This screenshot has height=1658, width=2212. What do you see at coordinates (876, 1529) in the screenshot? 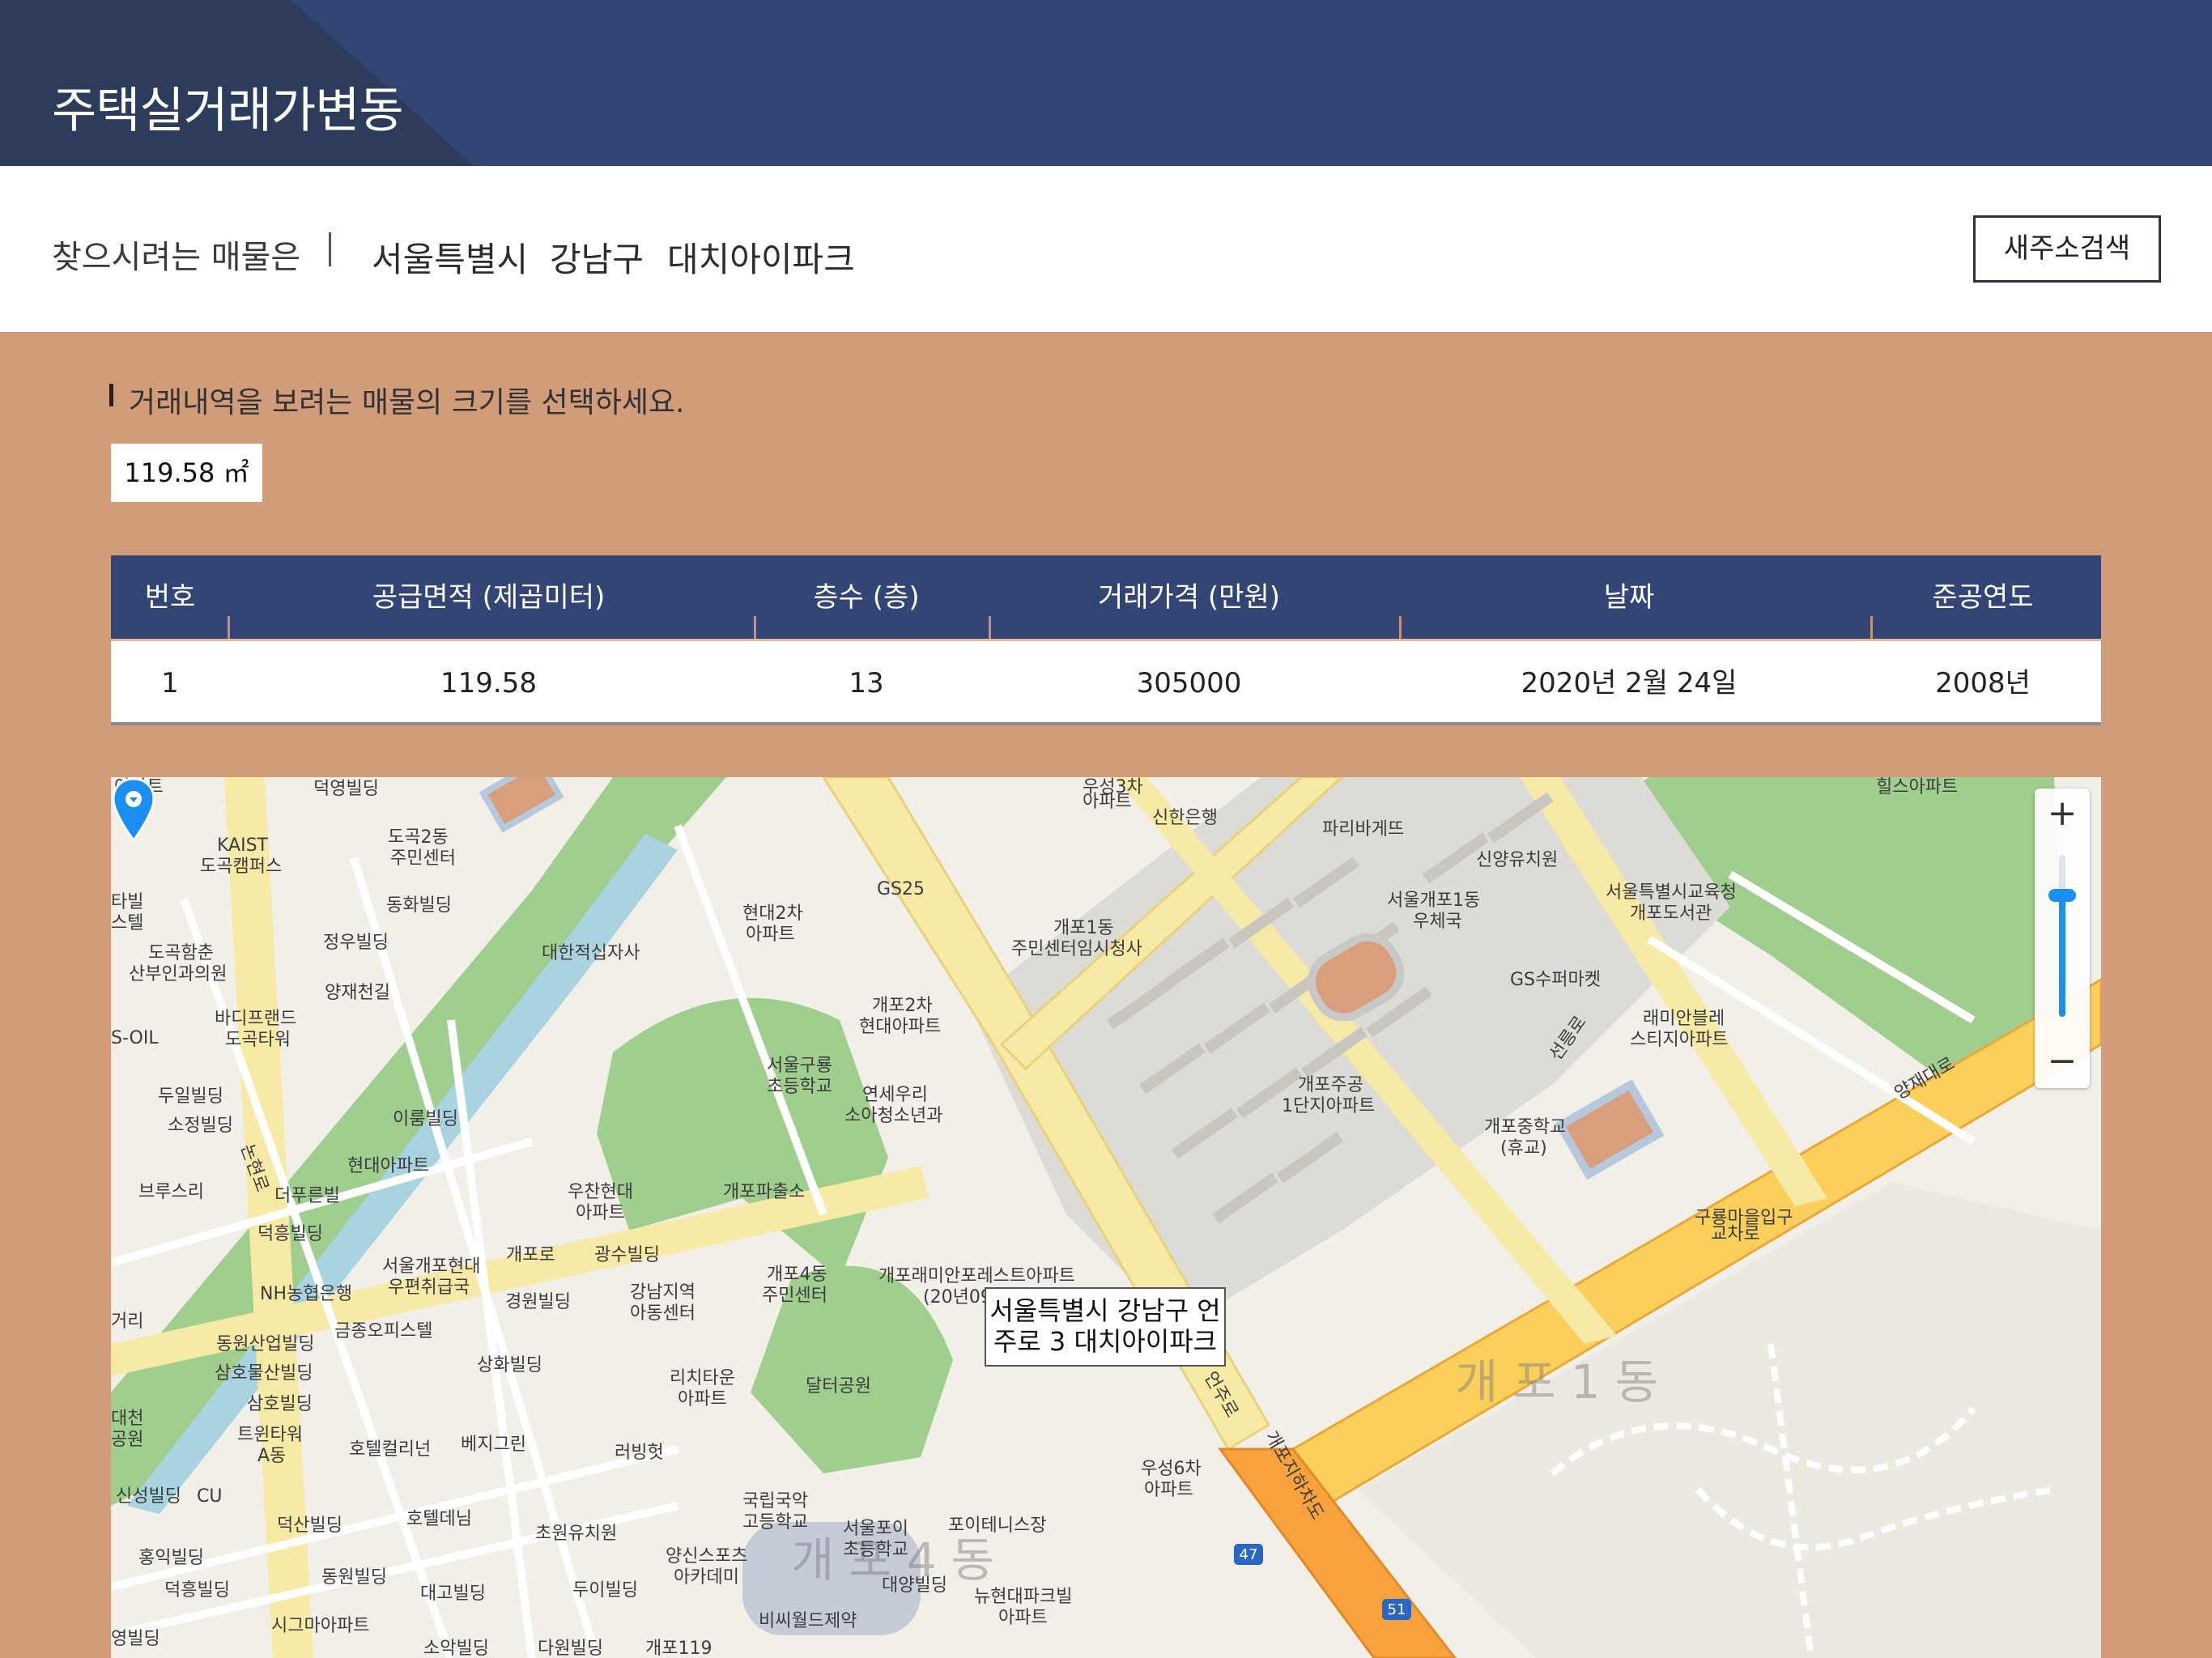
I see `map-place-label: 서울포이` at bounding box center [876, 1529].